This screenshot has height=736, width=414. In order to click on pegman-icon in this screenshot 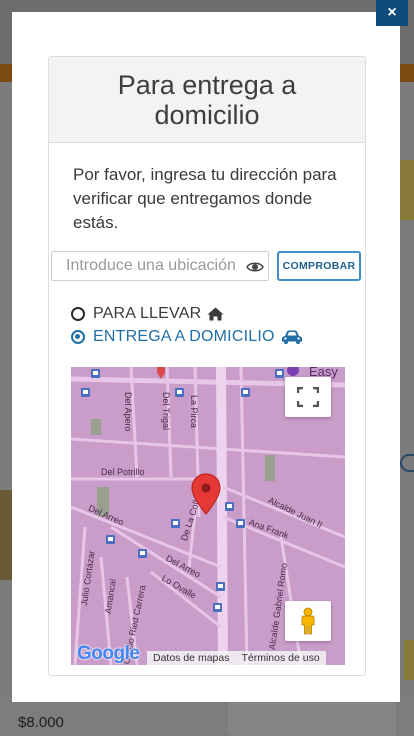, I will do `click(308, 621)`.